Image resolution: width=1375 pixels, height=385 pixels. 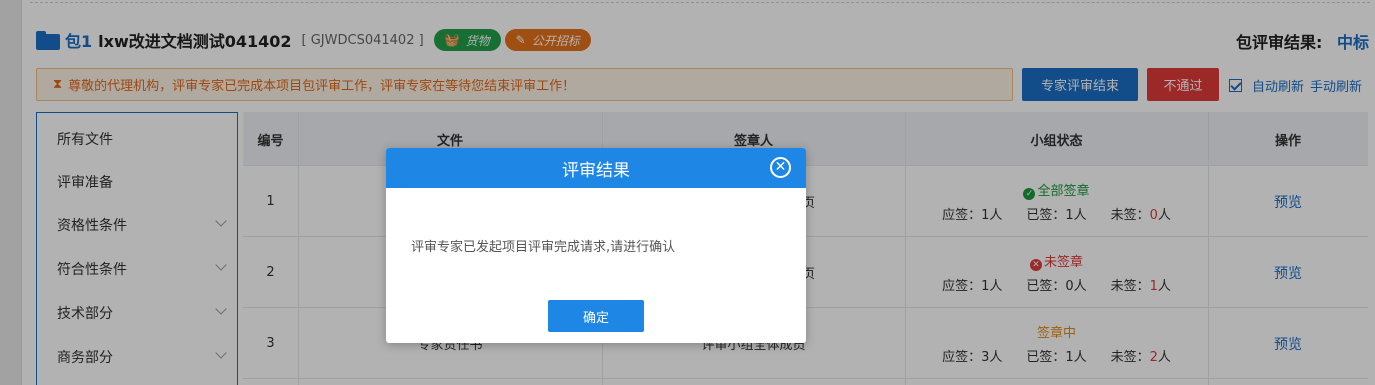 I want to click on dialog-header: 评审结果 ✕, so click(x=596, y=168).